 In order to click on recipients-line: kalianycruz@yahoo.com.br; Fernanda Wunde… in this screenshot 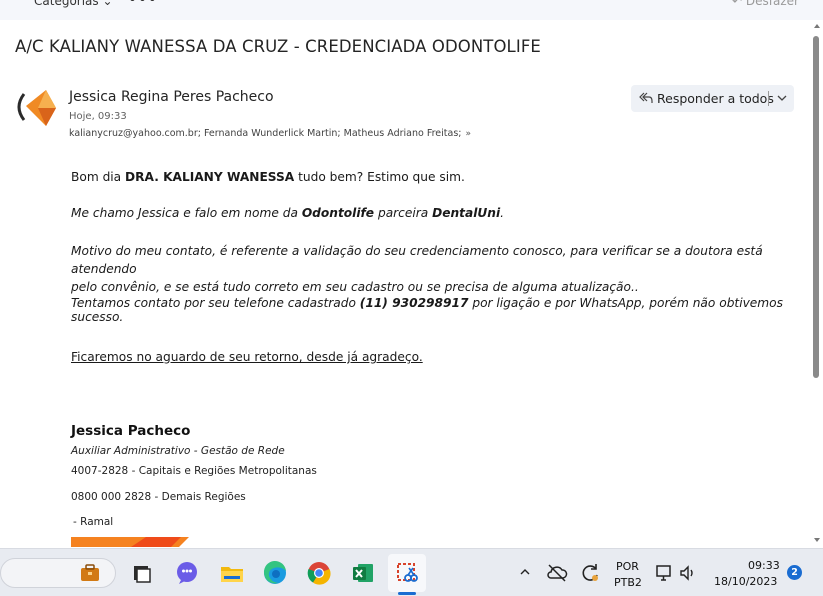, I will do `click(270, 133)`.